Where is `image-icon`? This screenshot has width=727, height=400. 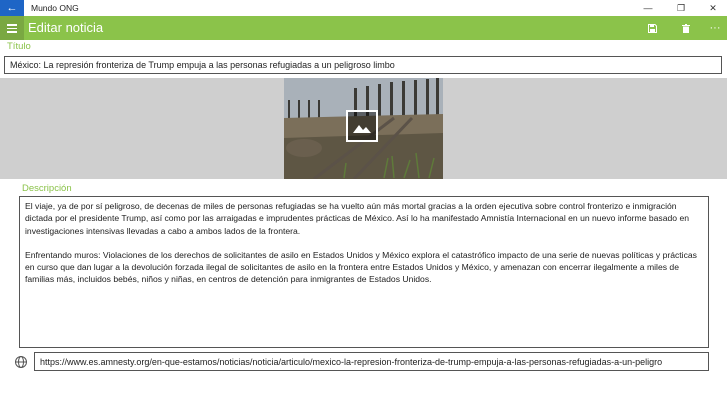
image-icon is located at coordinates (362, 129).